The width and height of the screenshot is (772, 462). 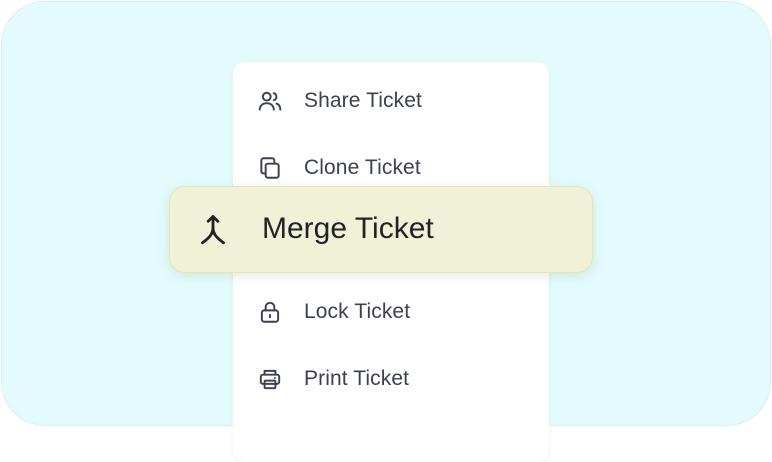 I want to click on menu-item-lock-ticket: Lock Ticket, so click(x=391, y=311).